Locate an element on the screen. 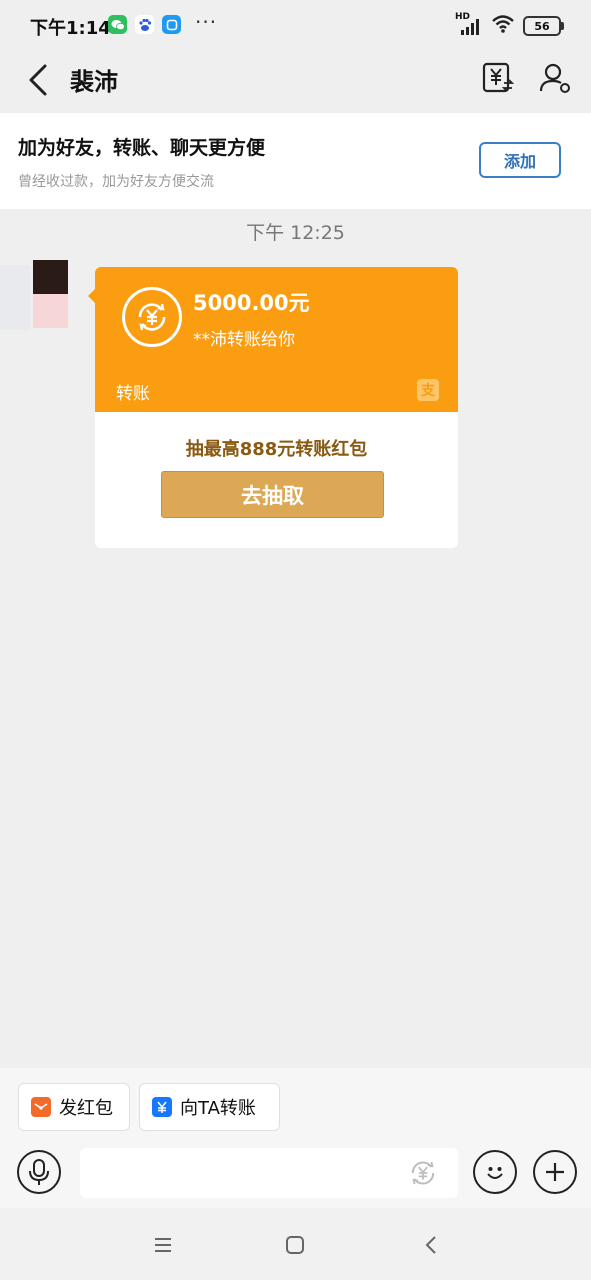  app-icon is located at coordinates (171, 24).